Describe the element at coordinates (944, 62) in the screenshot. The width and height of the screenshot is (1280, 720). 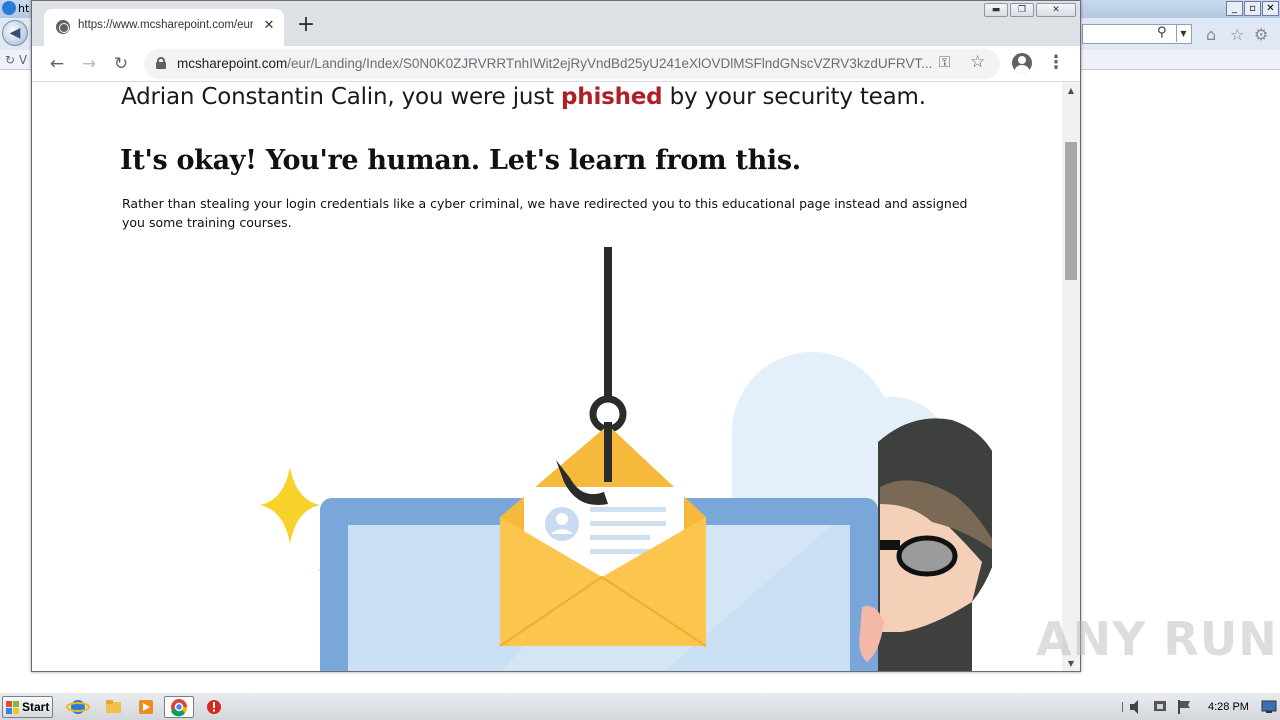
I see `key-icon: ⚿` at that location.